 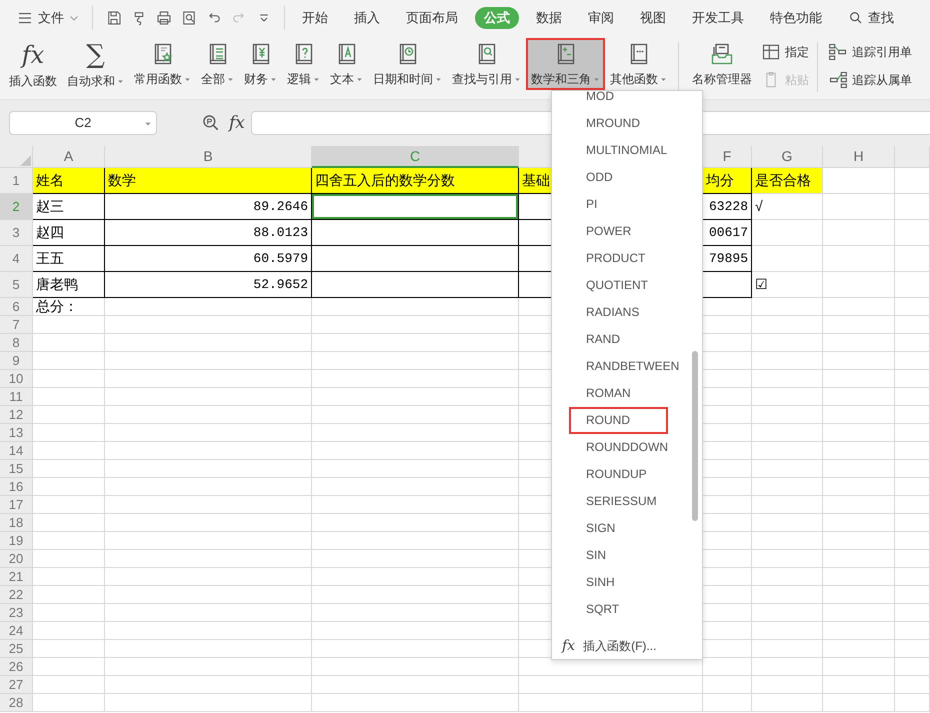 I want to click on menu-item: SIN, so click(x=618, y=555).